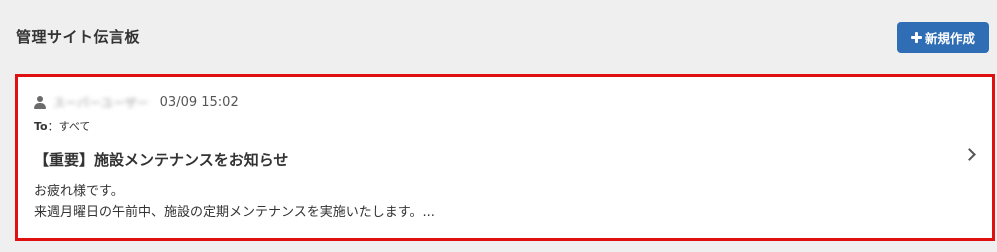 Image resolution: width=997 pixels, height=252 pixels. I want to click on post-meta: スーパーユーザー 03/09 15:02, so click(136, 102).